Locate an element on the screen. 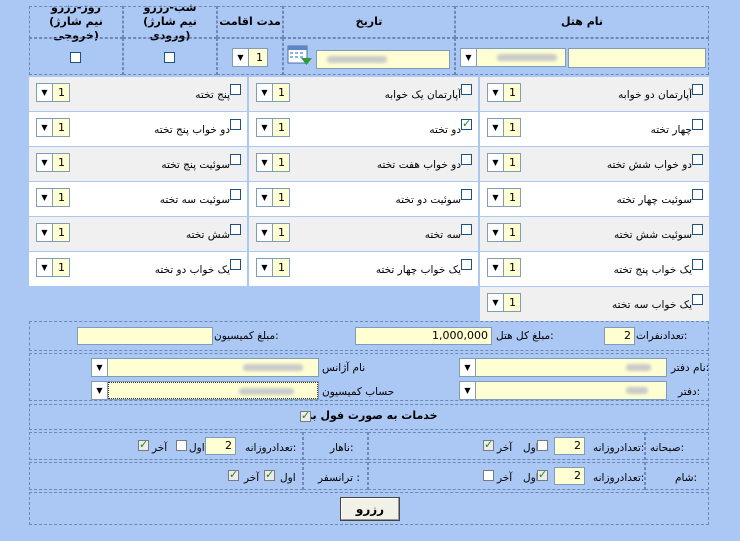  office-label: دفتر: is located at coordinates (689, 392).